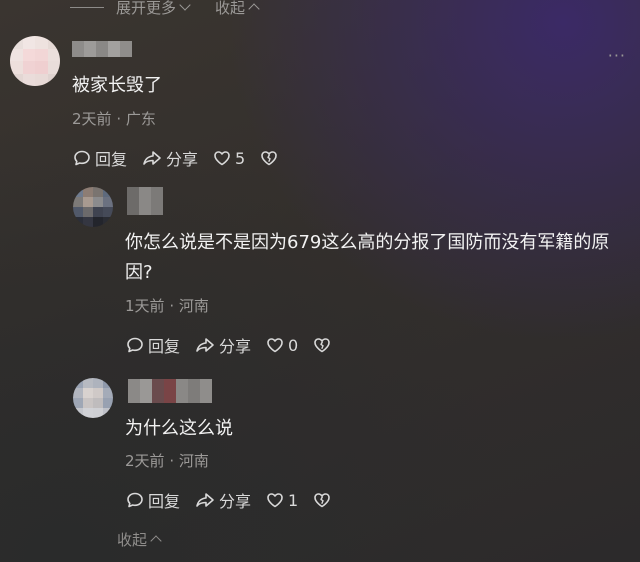 The height and width of the screenshot is (562, 640). What do you see at coordinates (185, 5) in the screenshot?
I see `chevron-down-icon` at bounding box center [185, 5].